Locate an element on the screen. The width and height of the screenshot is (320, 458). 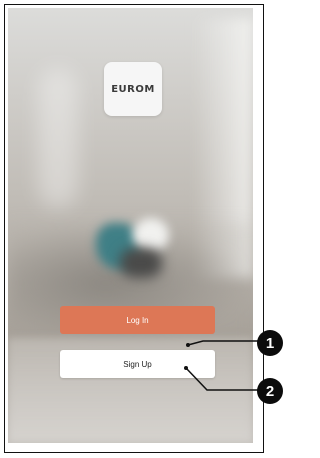
logo-text: EUROM is located at coordinates (133, 89).